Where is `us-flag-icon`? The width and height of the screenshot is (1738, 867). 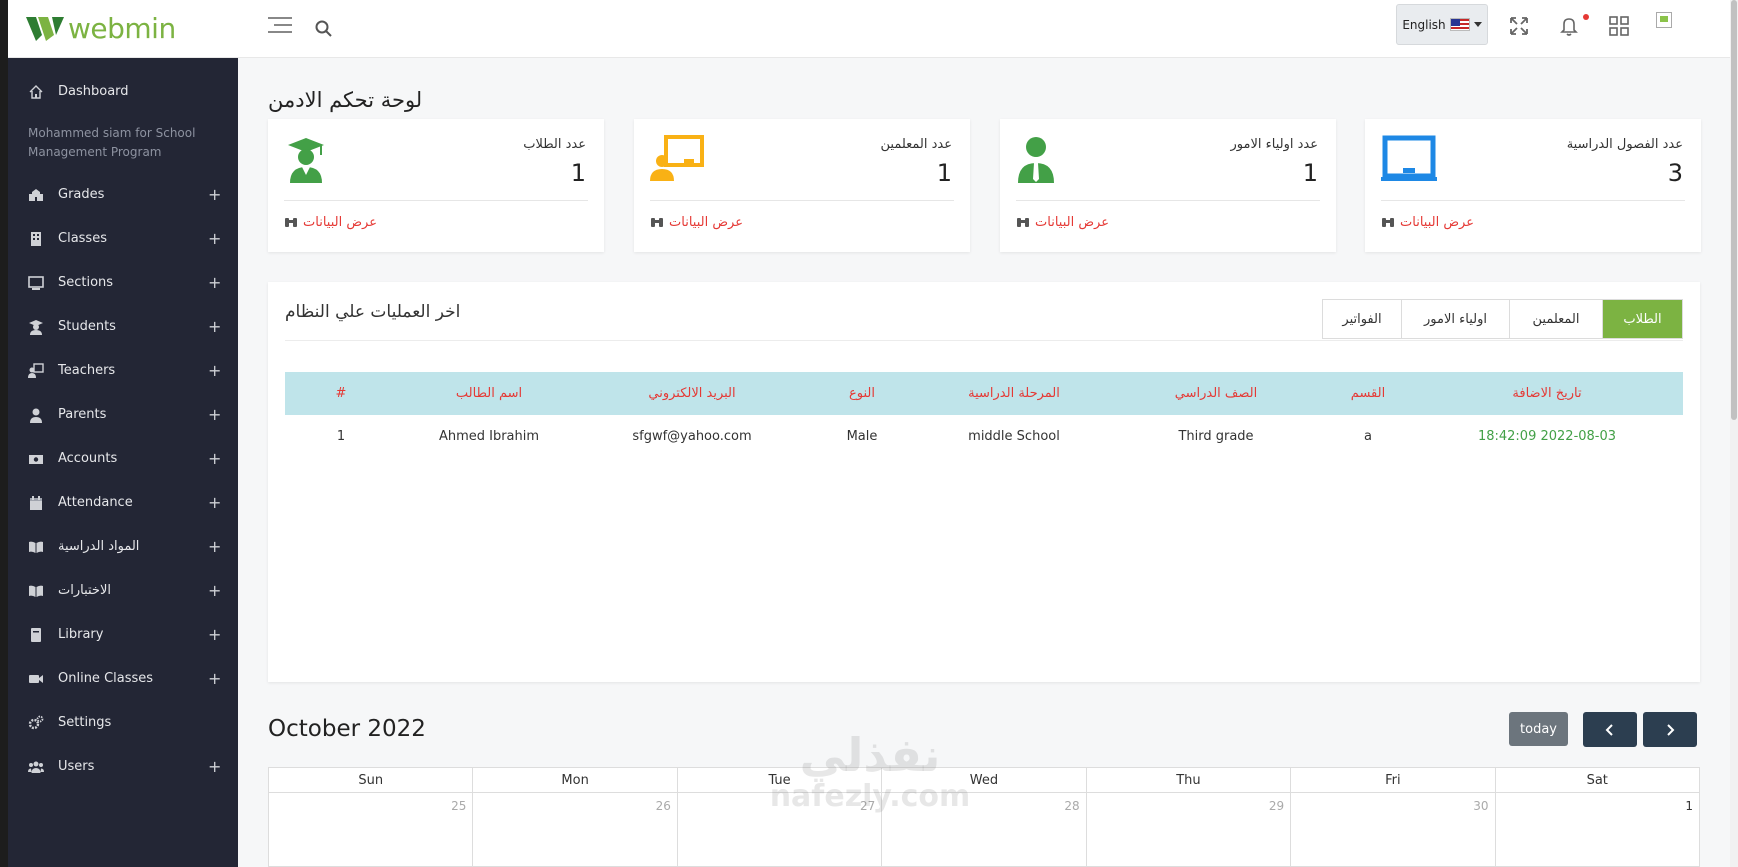 us-flag-icon is located at coordinates (1459, 24).